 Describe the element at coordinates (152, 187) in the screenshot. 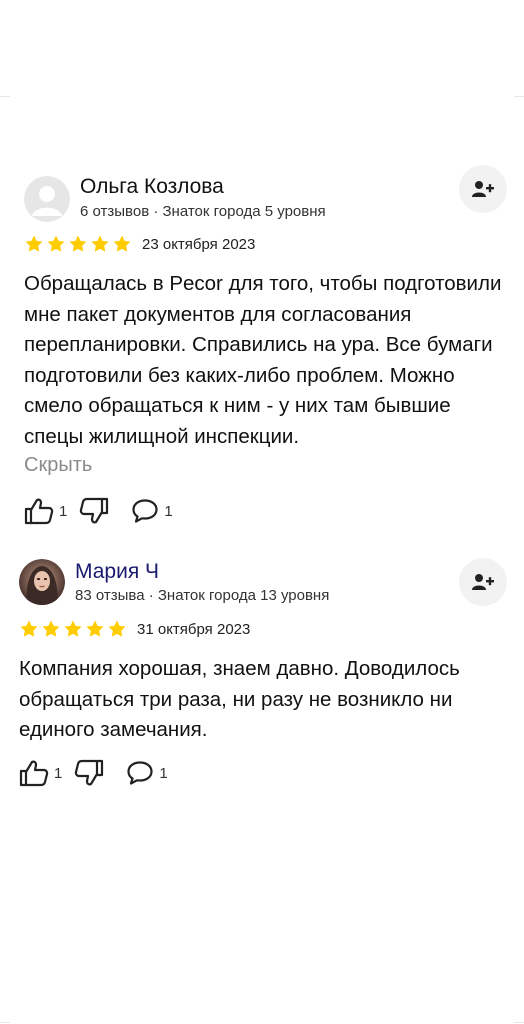

I see `author-name: Ольга Козлова` at that location.